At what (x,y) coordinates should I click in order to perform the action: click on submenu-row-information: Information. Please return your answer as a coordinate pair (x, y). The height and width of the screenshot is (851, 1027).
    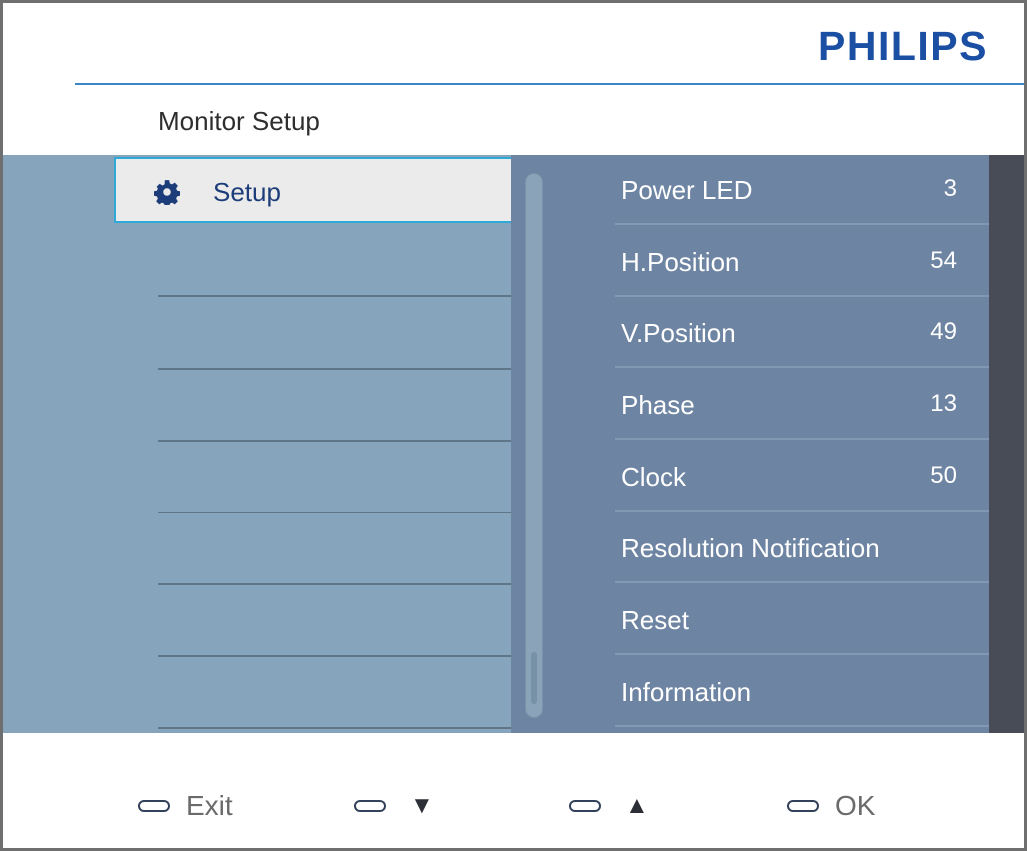
    Looking at the image, I should click on (802, 692).